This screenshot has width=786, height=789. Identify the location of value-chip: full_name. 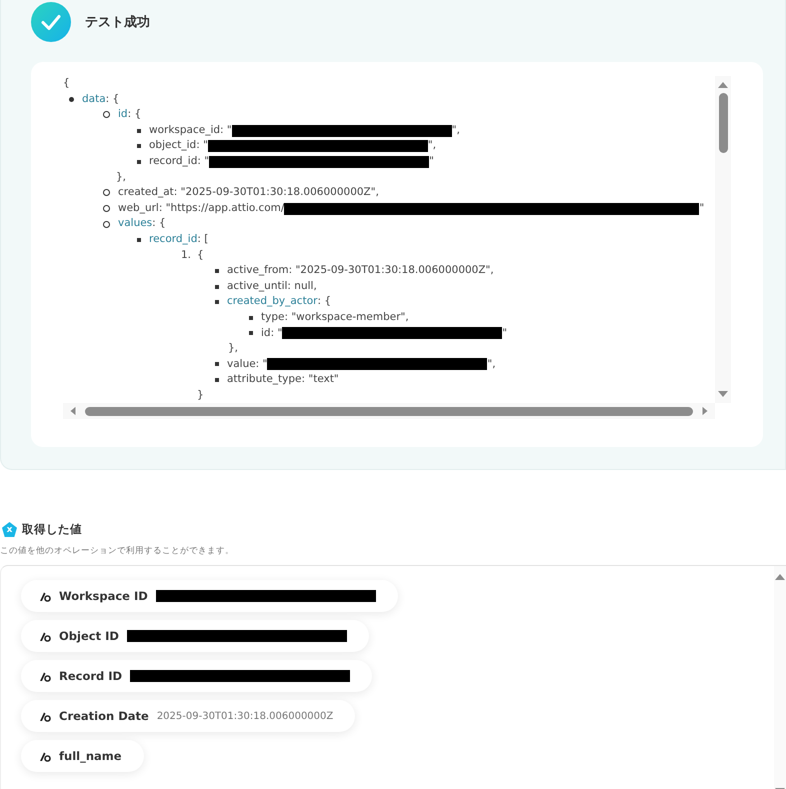
(82, 756).